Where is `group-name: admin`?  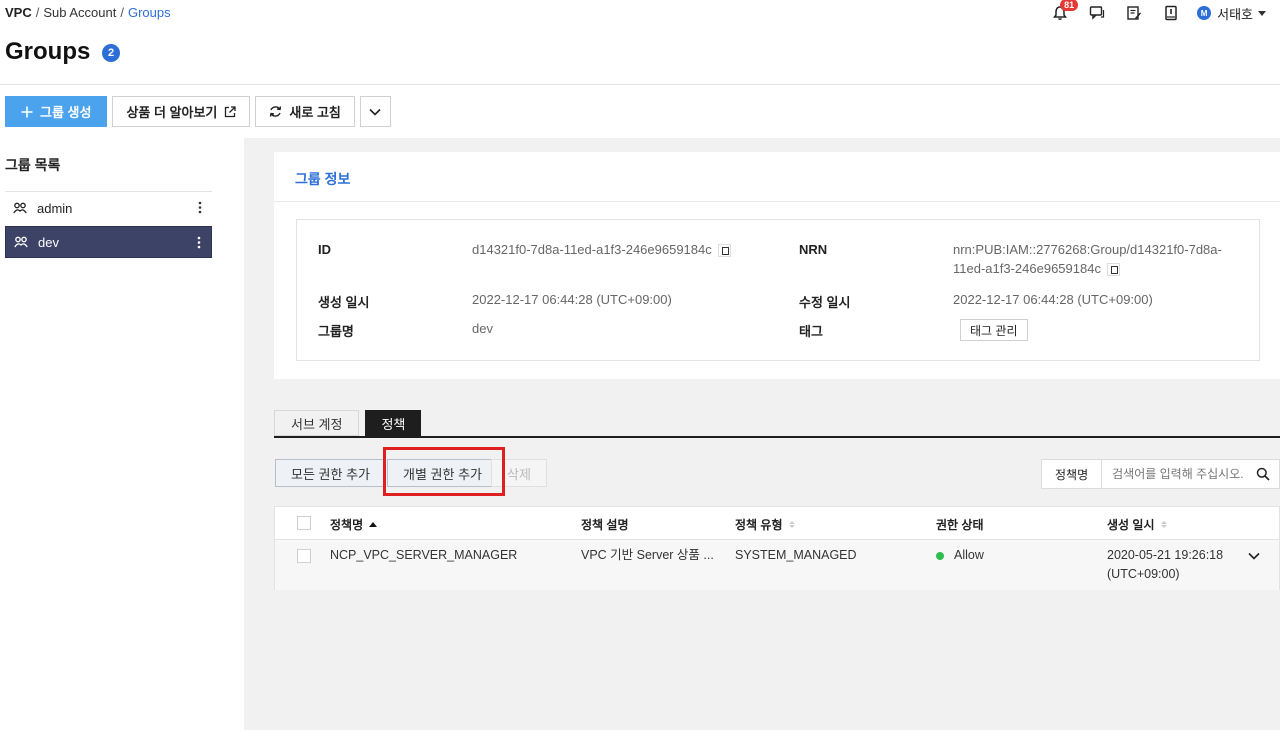 group-name: admin is located at coordinates (55, 208).